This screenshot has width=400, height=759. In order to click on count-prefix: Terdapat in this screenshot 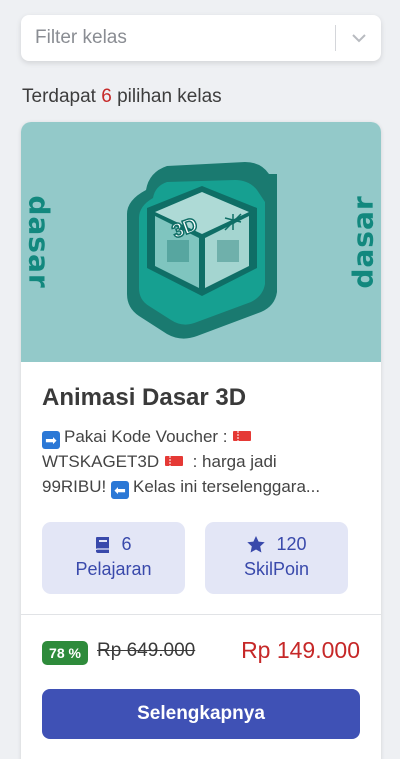, I will do `click(59, 96)`.